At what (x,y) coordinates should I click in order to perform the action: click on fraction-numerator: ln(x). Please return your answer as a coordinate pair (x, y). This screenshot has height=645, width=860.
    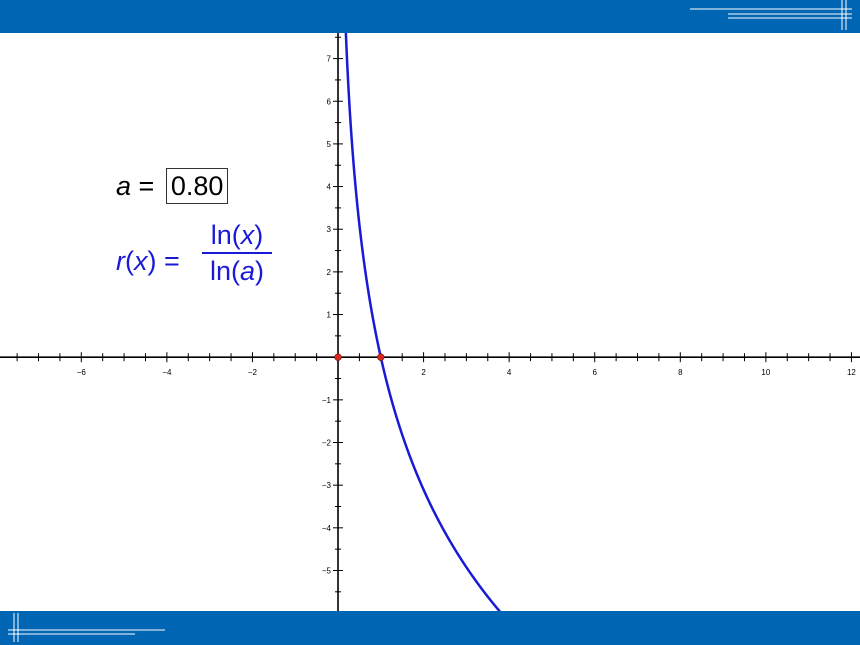
    Looking at the image, I should click on (237, 235).